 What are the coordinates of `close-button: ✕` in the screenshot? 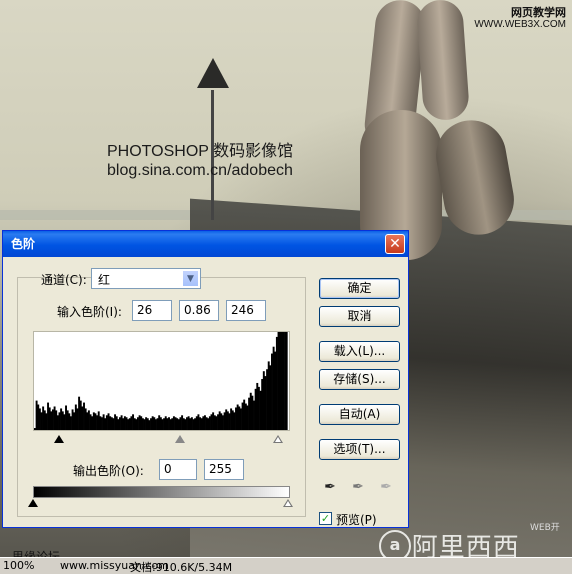 It's located at (395, 244).